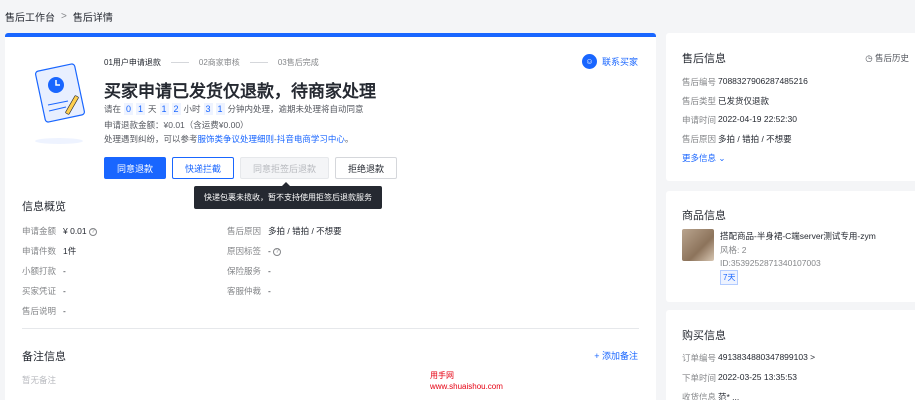 This screenshot has width=915, height=400. What do you see at coordinates (298, 62) in the screenshot?
I see `step-complete: 03售后完成` at bounding box center [298, 62].